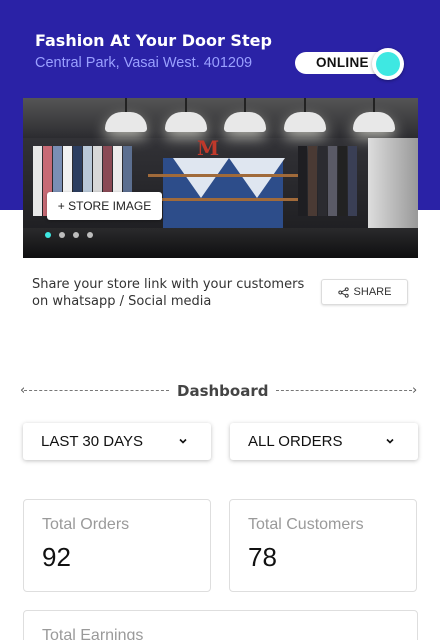 The height and width of the screenshot is (640, 440). Describe the element at coordinates (117, 545) in the screenshot. I see `total-orders-card: Total Orders 92` at that location.